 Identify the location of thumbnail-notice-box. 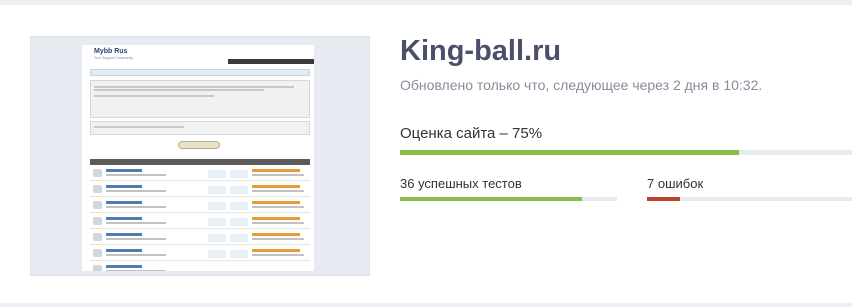
(200, 99).